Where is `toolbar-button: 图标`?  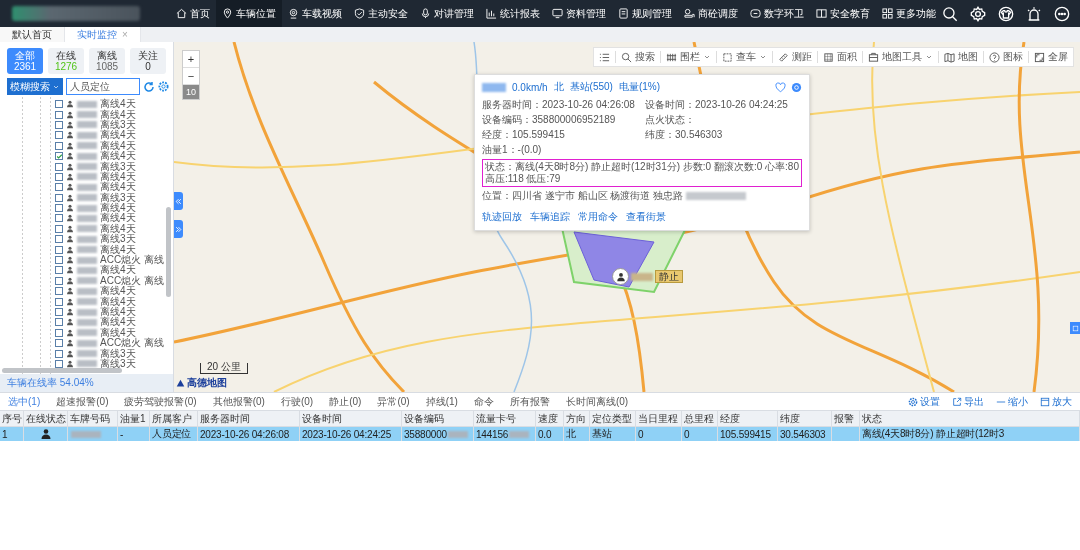
toolbar-button: 图标 is located at coordinates (1005, 57).